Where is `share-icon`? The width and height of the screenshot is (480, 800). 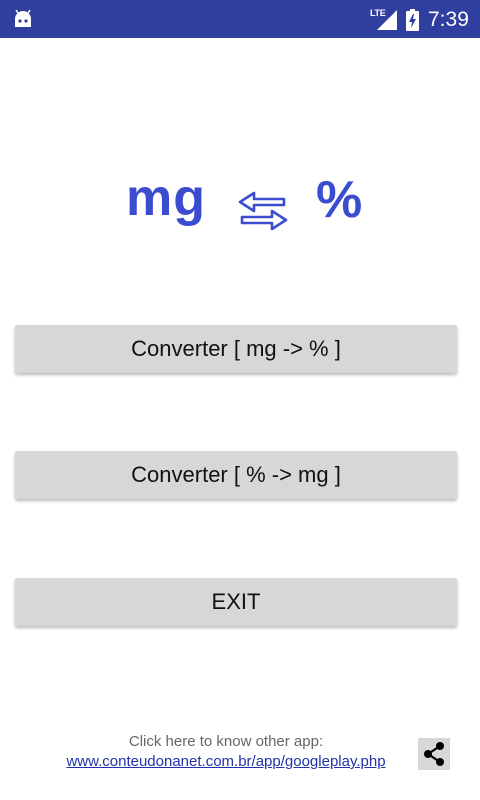
share-icon is located at coordinates (434, 754).